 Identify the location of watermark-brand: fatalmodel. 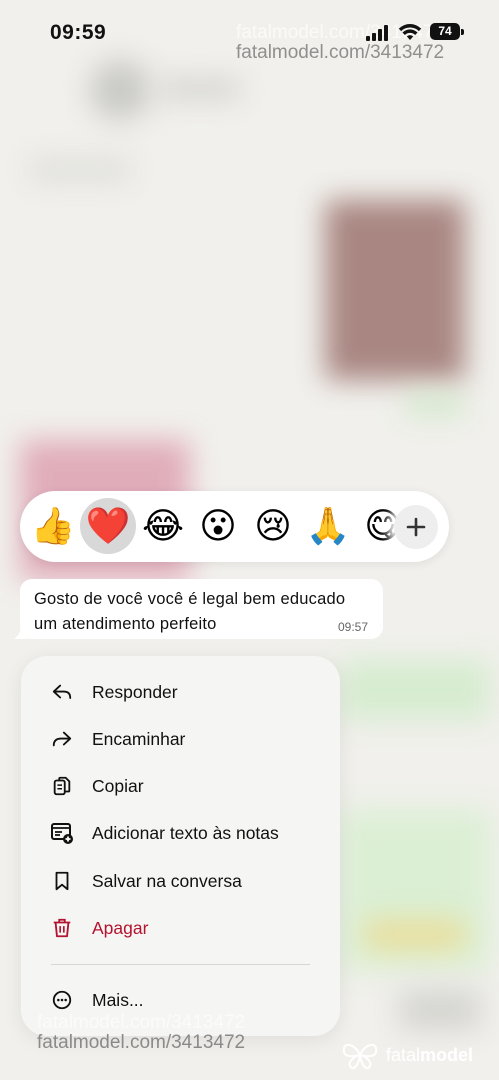
(406, 1055).